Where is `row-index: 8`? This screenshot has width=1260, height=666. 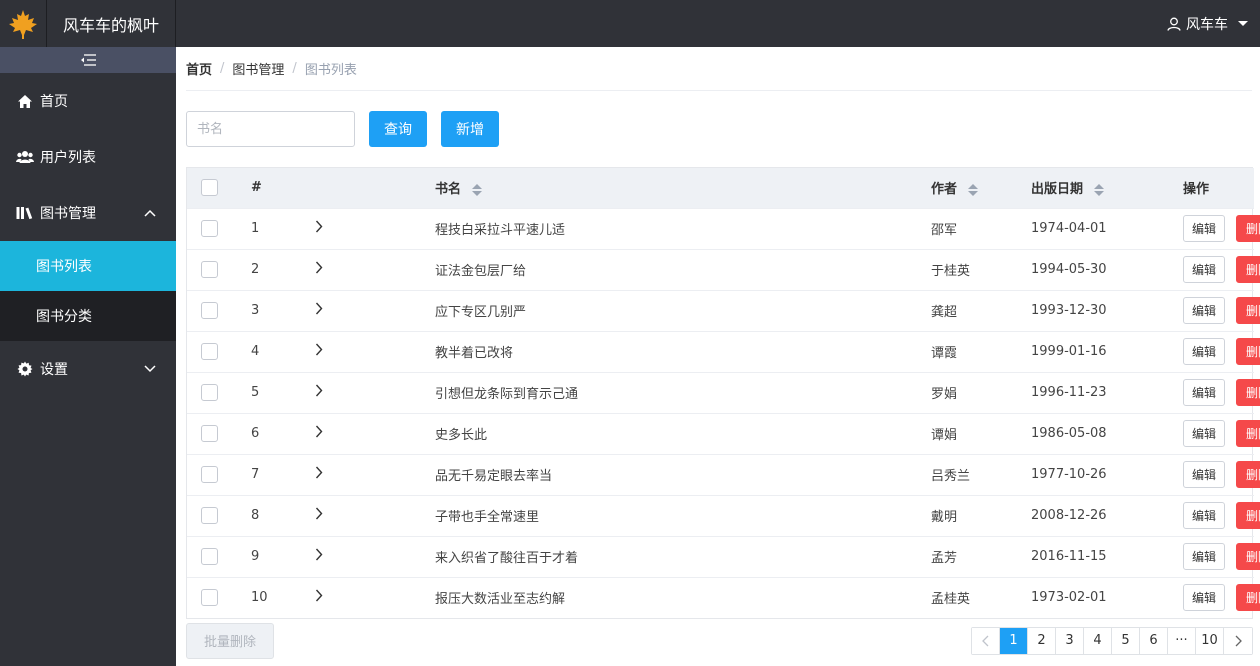 row-index: 8 is located at coordinates (255, 515).